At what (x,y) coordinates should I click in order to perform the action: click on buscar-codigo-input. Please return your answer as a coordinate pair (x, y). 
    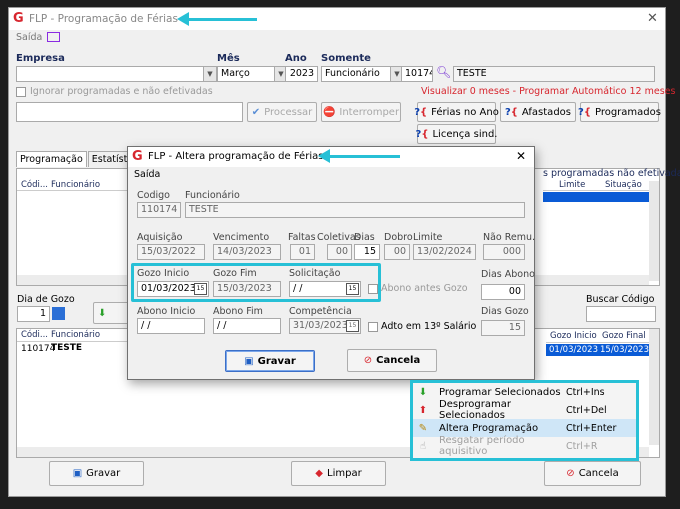
    Looking at the image, I should click on (621, 314).